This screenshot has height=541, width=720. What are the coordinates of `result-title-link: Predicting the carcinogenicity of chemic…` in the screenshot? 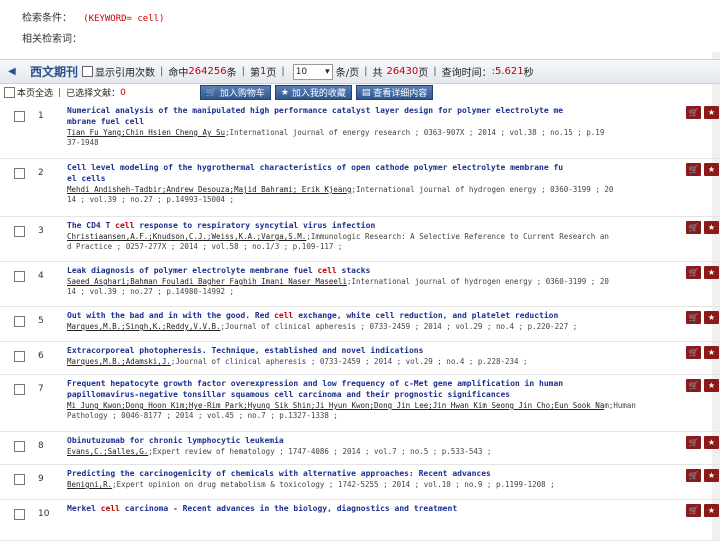 It's located at (366, 473).